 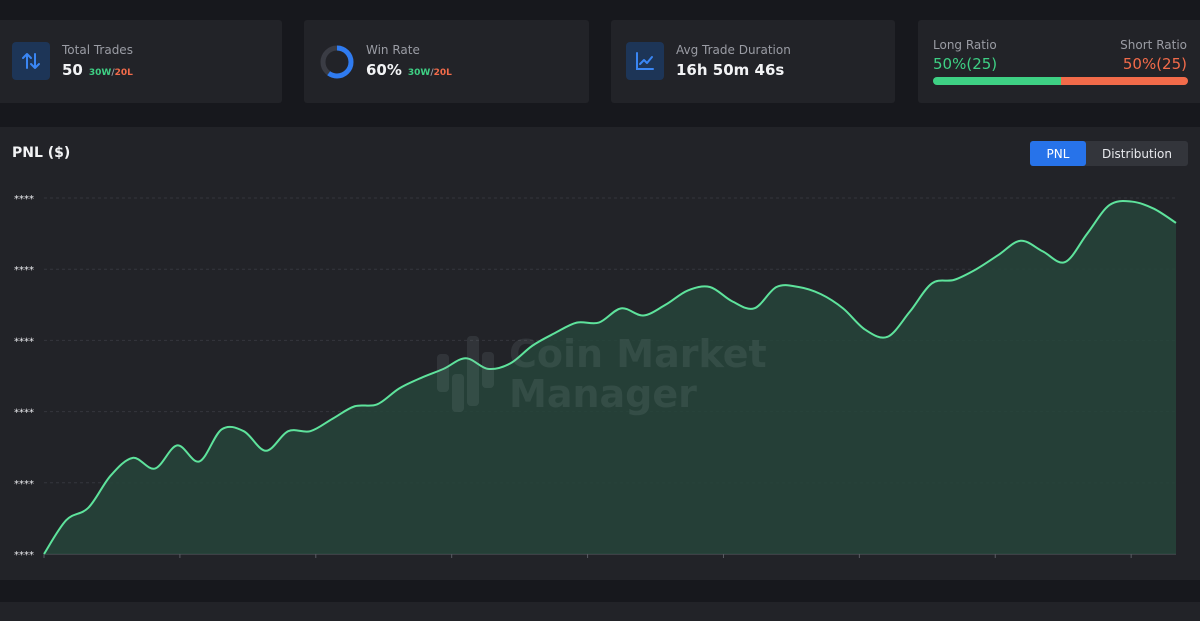 I want to click on total-trades-card: Total Trades 50 30W/20L, so click(x=141, y=61).